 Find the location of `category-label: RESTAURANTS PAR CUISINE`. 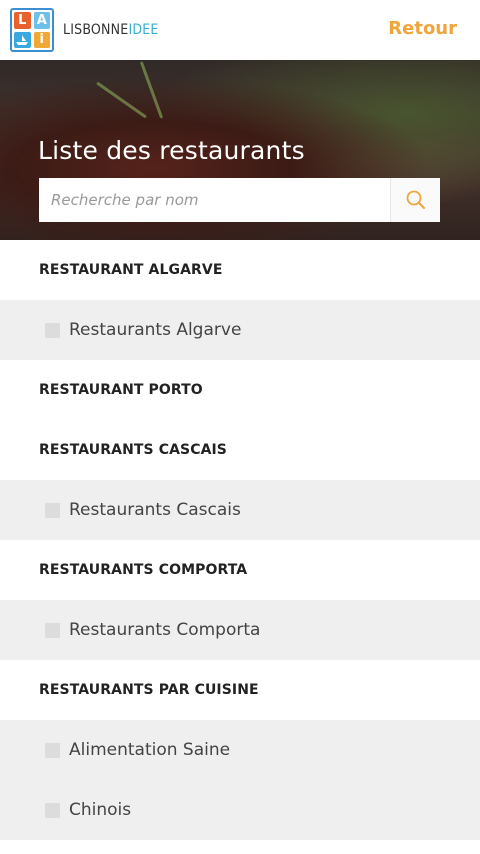

category-label: RESTAURANTS PAR CUISINE is located at coordinates (149, 690).